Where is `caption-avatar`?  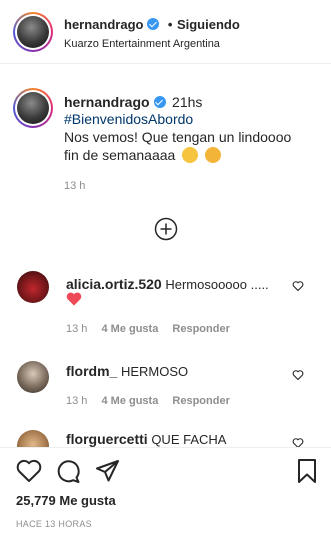
caption-avatar is located at coordinates (33, 108).